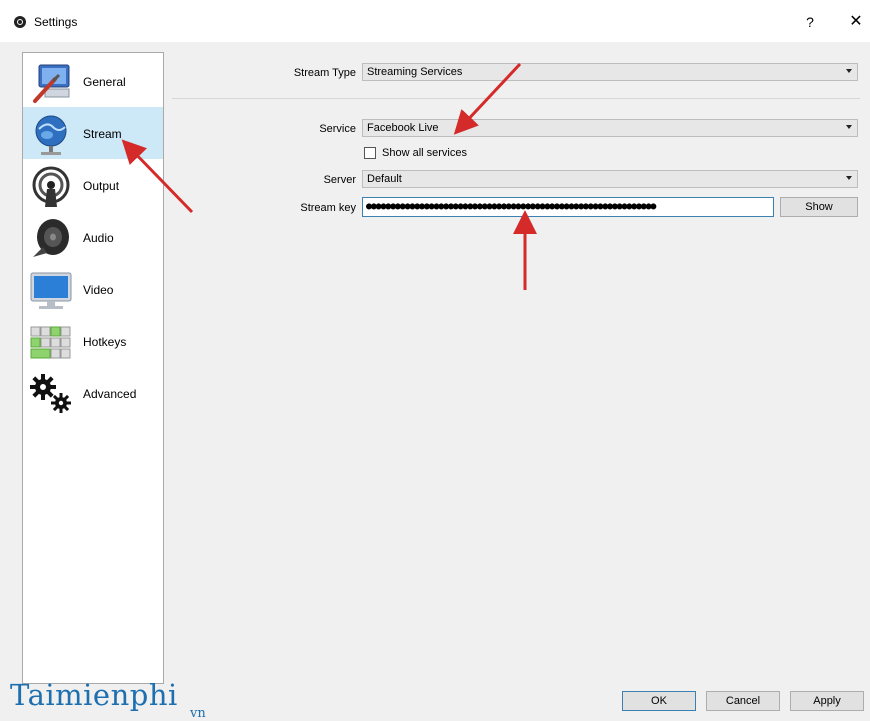  I want to click on server-label: Server, so click(339, 180).